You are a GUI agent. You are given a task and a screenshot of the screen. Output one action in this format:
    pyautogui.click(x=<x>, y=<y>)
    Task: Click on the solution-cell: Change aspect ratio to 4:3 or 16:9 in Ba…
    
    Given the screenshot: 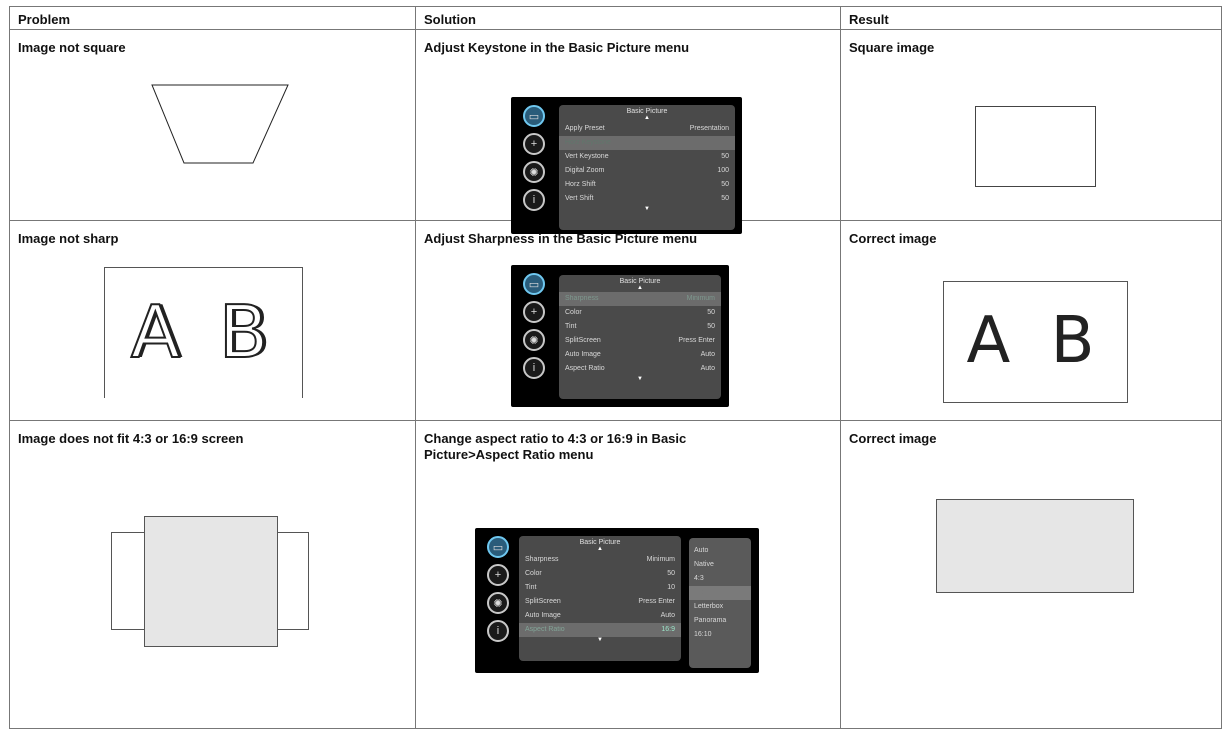 What is the action you would take?
    pyautogui.click(x=628, y=574)
    